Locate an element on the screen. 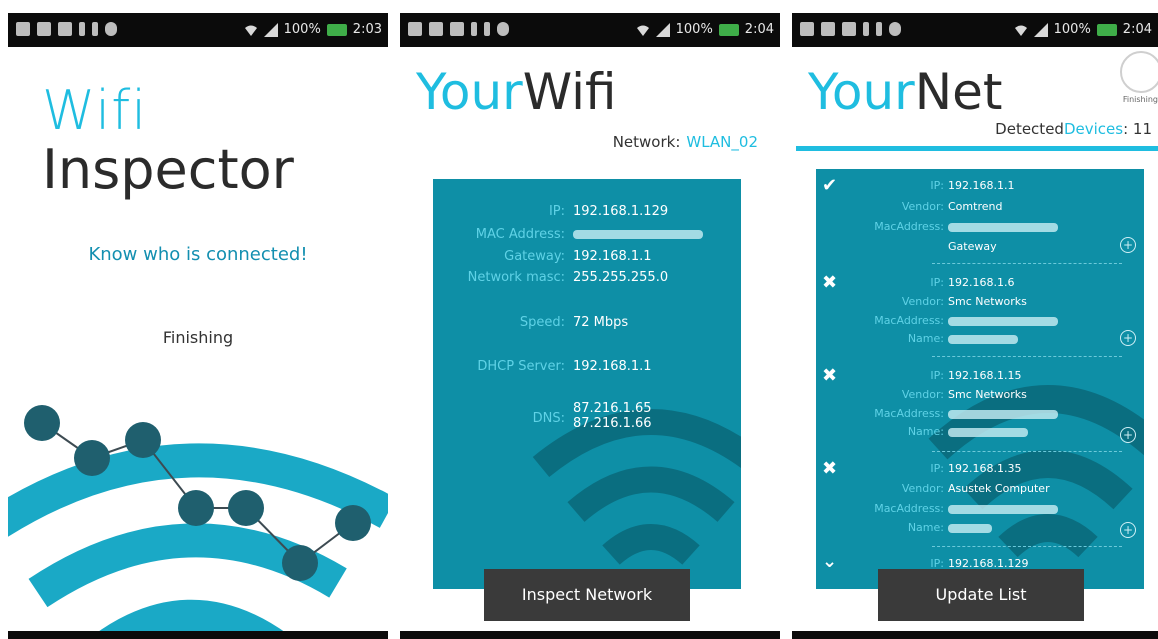 Image resolution: width=1158 pixels, height=639 pixels. inspect-network-button: Inspect Network is located at coordinates (587, 595).